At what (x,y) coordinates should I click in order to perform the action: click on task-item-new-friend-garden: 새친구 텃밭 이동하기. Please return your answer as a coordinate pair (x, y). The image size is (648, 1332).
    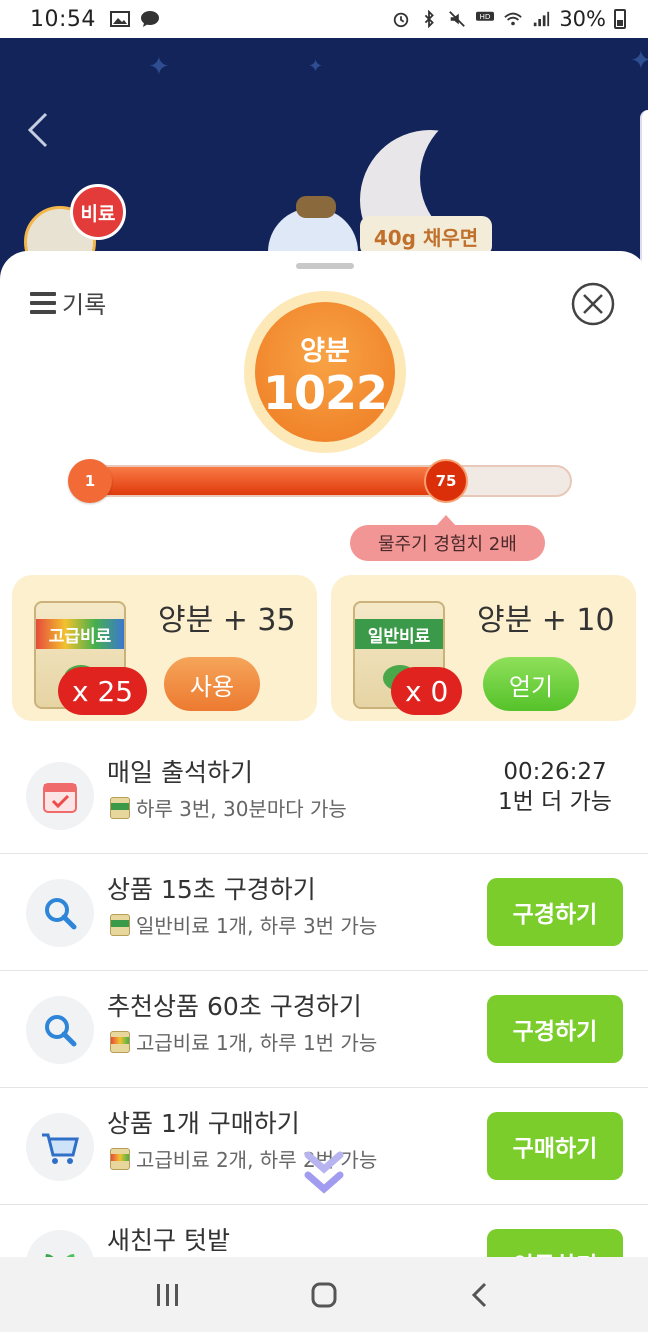
    Looking at the image, I should click on (324, 1231).